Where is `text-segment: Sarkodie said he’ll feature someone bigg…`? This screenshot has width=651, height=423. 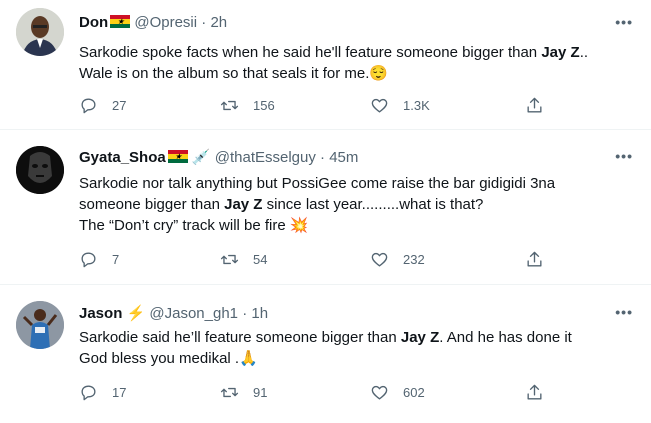 text-segment: Sarkodie said he’ll feature someone bigg… is located at coordinates (240, 337).